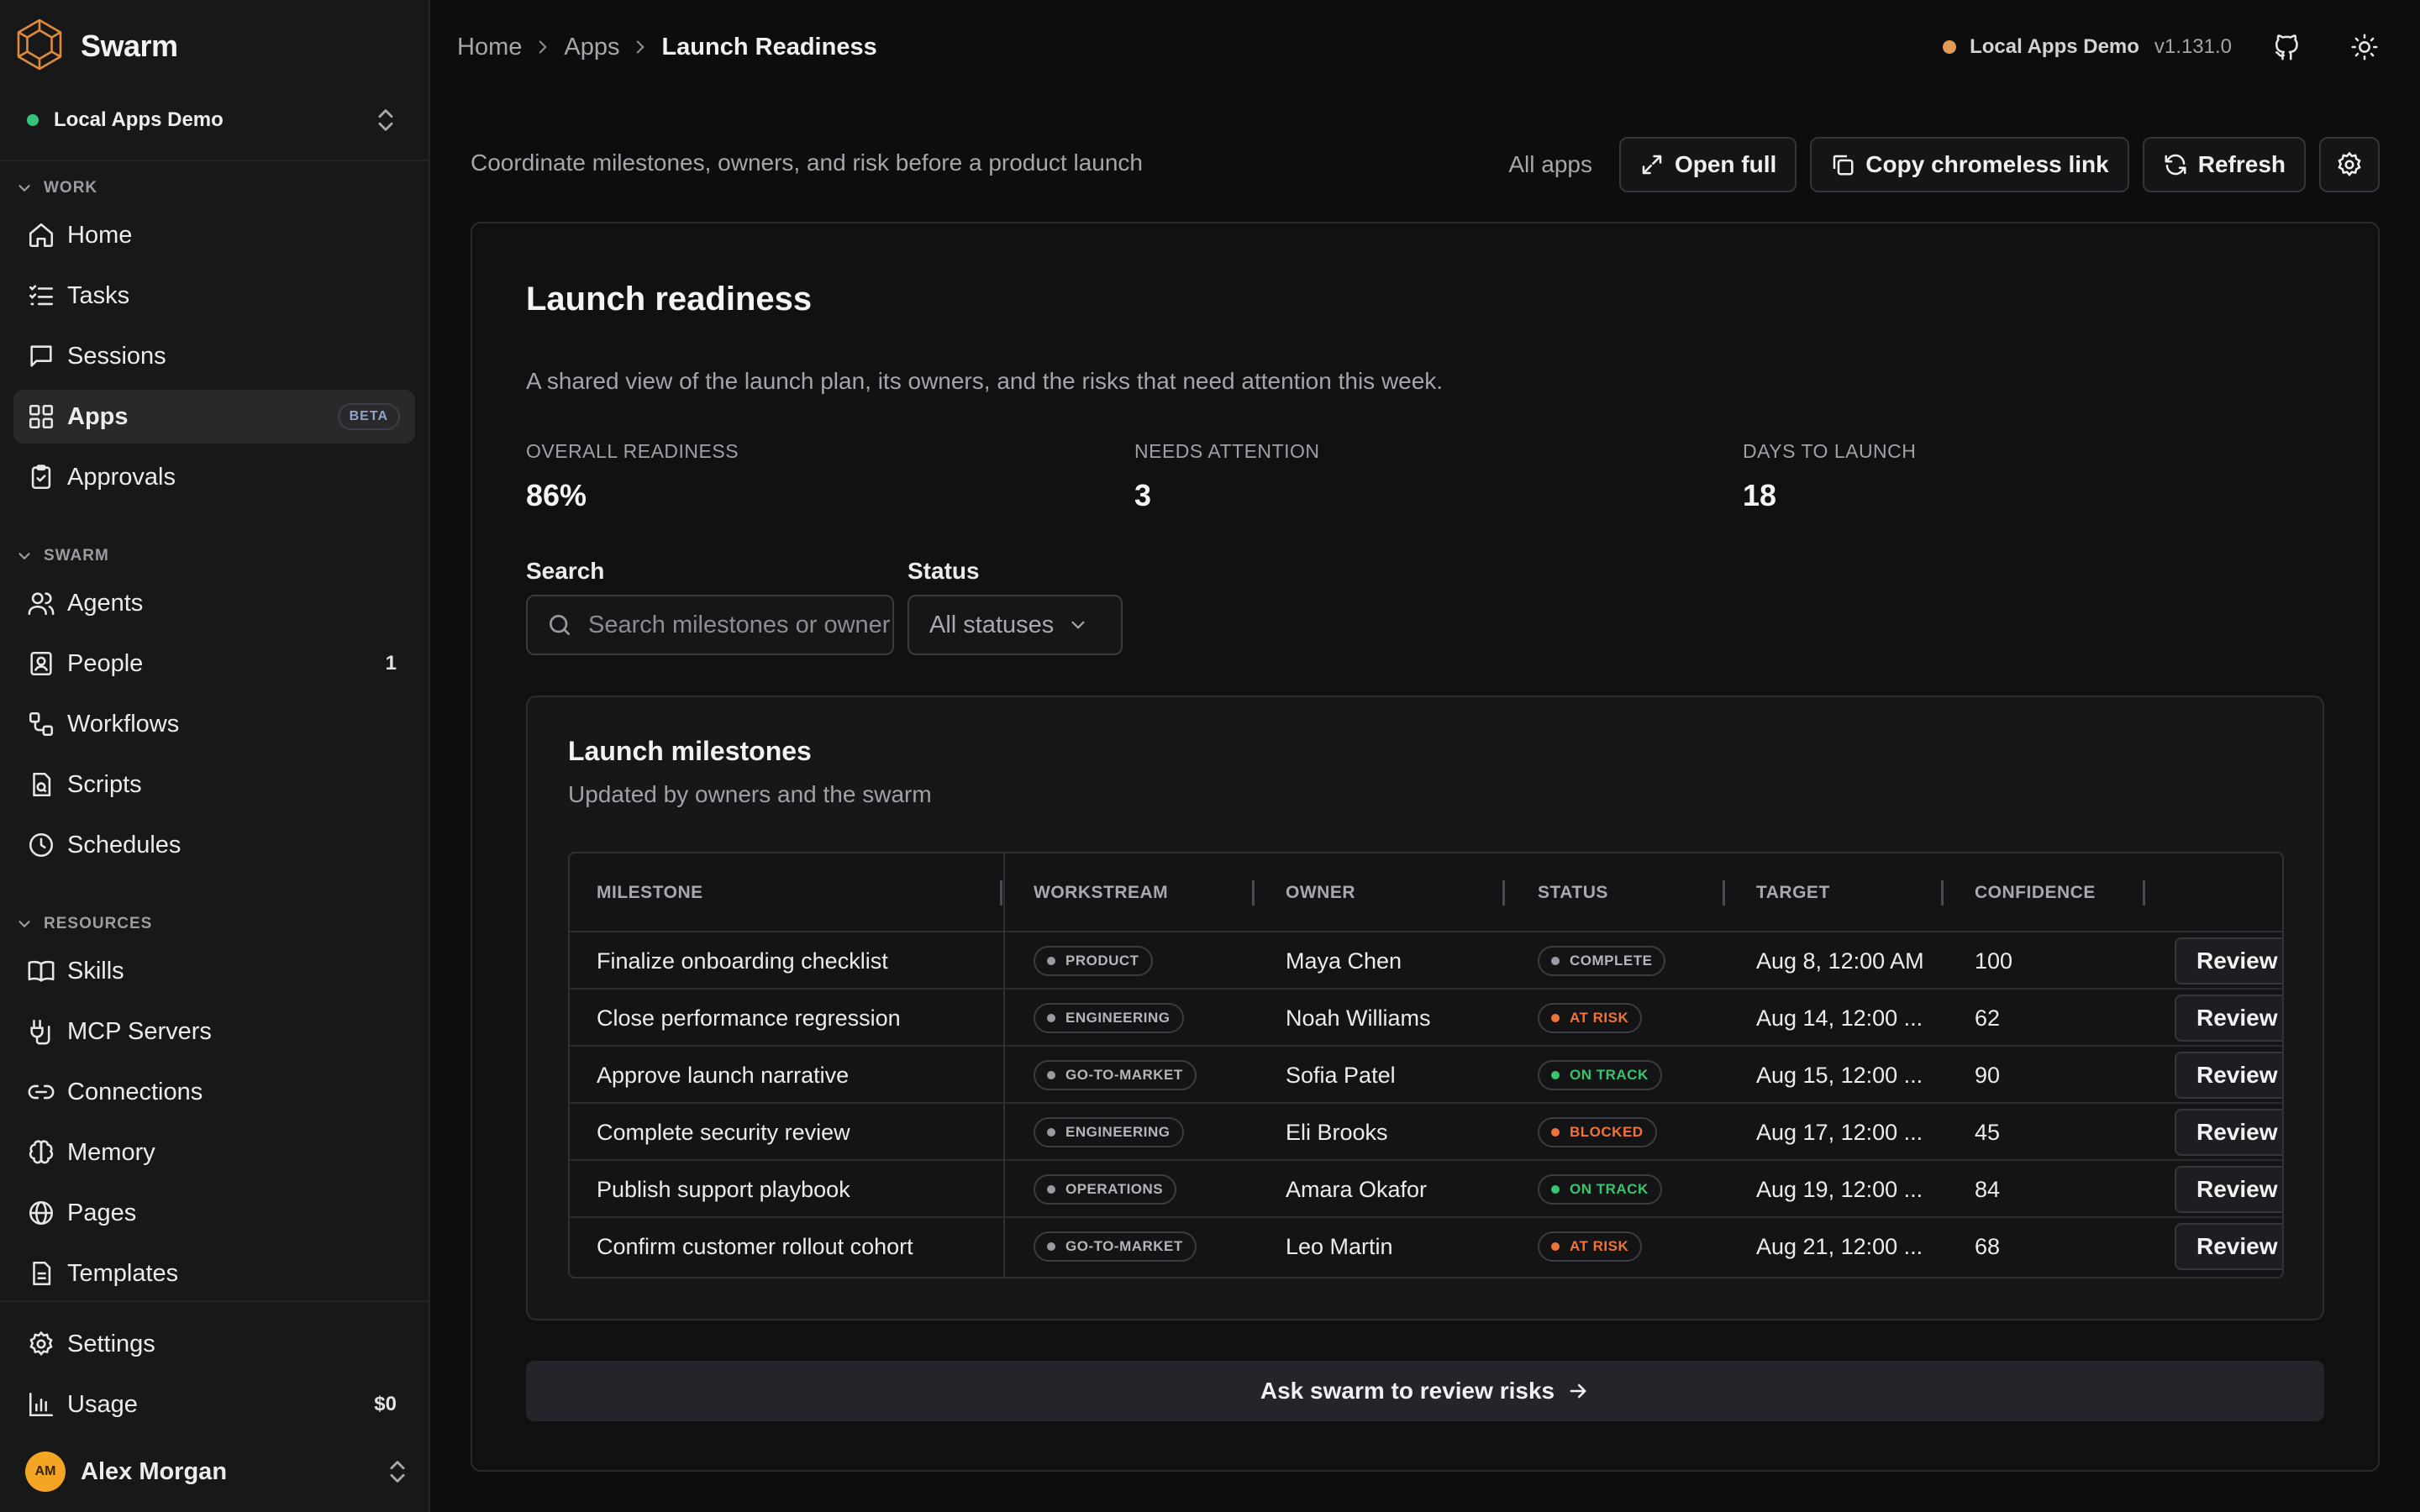  Describe the element at coordinates (215, 120) in the screenshot. I see `workspace-switcher: Local Apps Demo` at that location.